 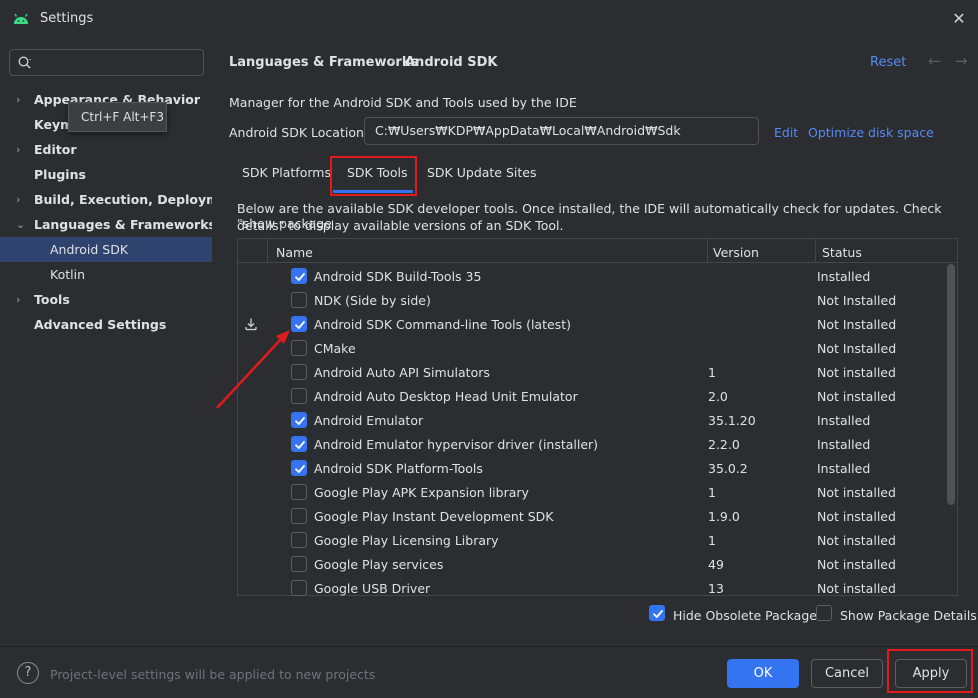 I want to click on package-name: Android SDK Build-Tools 35, so click(x=398, y=276).